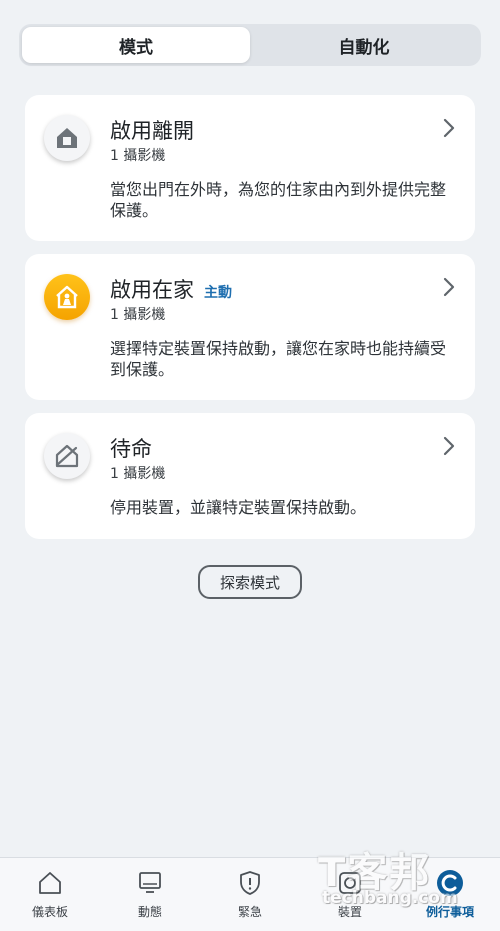 The height and width of the screenshot is (931, 500). Describe the element at coordinates (67, 297) in the screenshot. I see `home-stay-icon` at that location.